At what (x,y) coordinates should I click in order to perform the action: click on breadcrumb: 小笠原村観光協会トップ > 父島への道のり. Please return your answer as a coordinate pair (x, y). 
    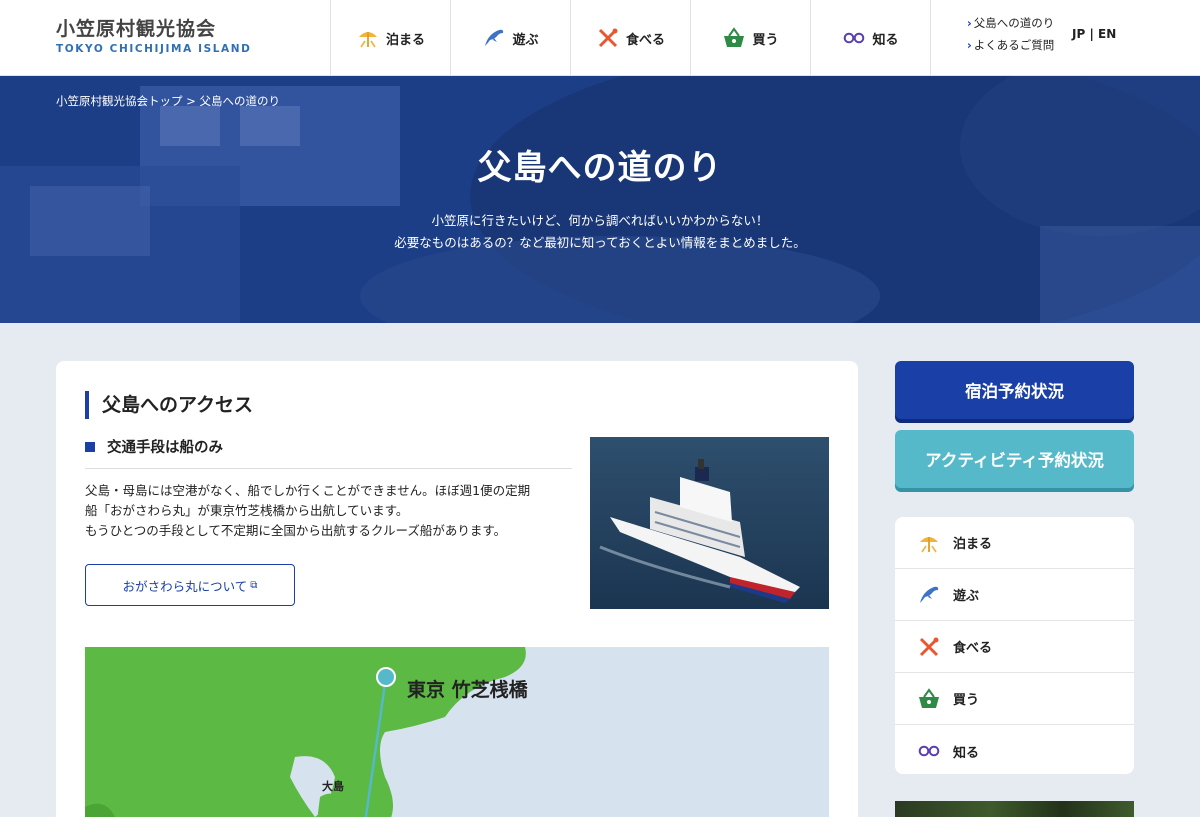
    Looking at the image, I should click on (168, 101).